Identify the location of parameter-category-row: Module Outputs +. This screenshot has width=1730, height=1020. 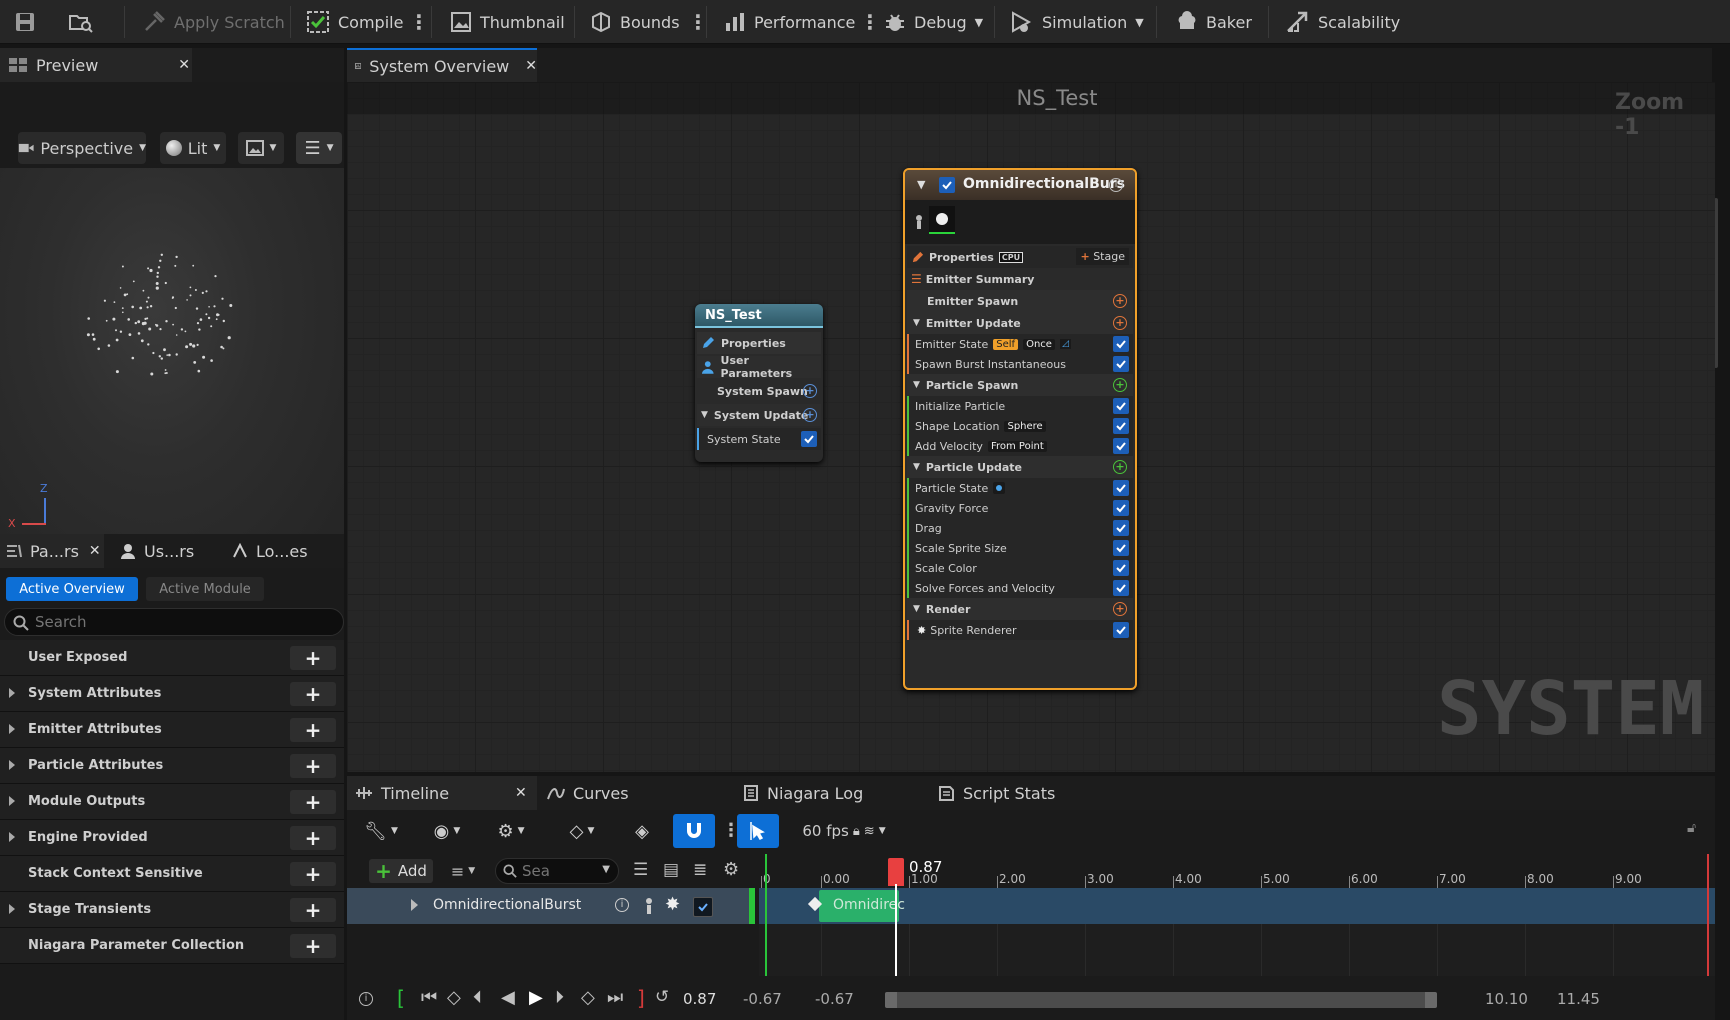
(172, 802).